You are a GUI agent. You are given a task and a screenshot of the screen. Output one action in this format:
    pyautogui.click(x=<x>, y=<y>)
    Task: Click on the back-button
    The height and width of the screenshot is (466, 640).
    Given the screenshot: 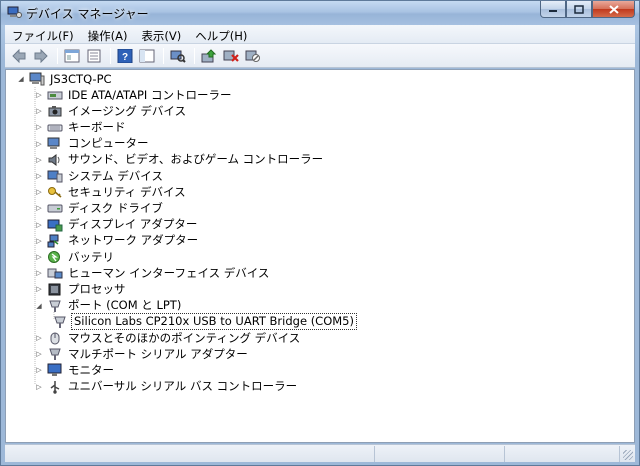 What is the action you would take?
    pyautogui.click(x=19, y=56)
    